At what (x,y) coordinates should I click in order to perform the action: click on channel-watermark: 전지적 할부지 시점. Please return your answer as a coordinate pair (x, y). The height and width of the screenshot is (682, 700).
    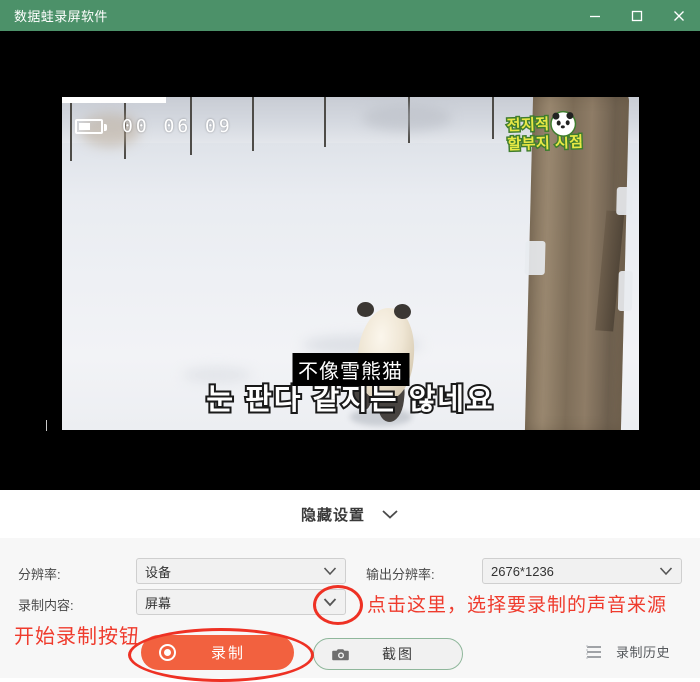
    Looking at the image, I should click on (545, 133).